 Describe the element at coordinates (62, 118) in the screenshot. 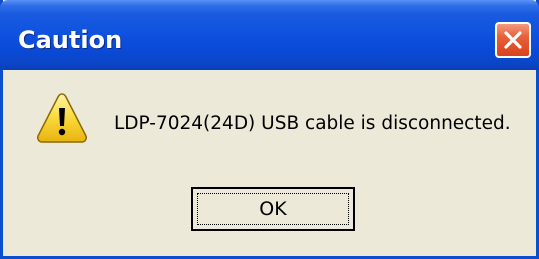

I see `warning-icon` at that location.